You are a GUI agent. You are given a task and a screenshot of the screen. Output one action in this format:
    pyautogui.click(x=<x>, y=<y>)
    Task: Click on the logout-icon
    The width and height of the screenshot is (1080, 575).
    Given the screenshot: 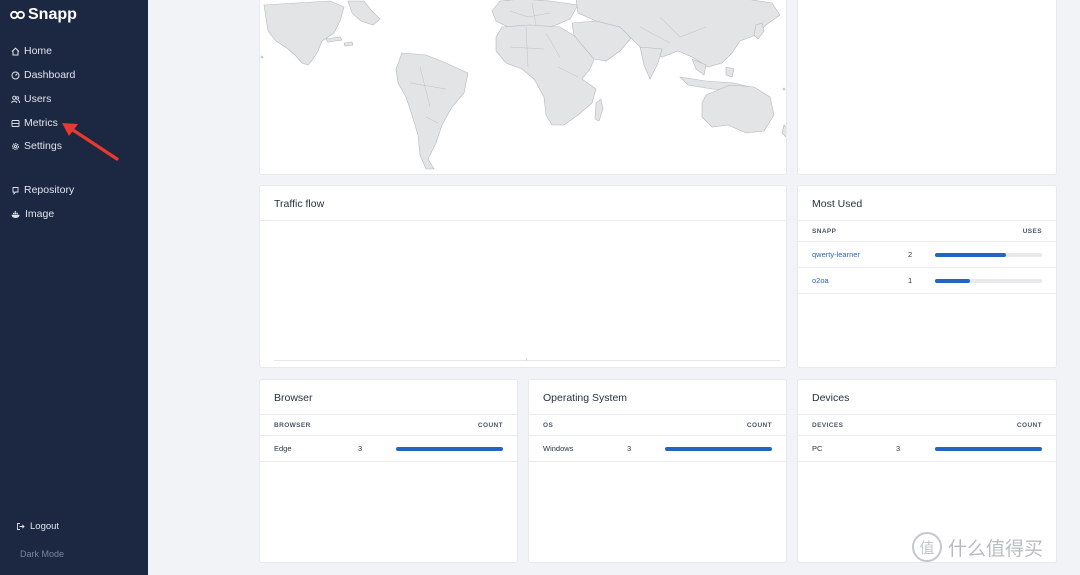 What is the action you would take?
    pyautogui.click(x=21, y=526)
    